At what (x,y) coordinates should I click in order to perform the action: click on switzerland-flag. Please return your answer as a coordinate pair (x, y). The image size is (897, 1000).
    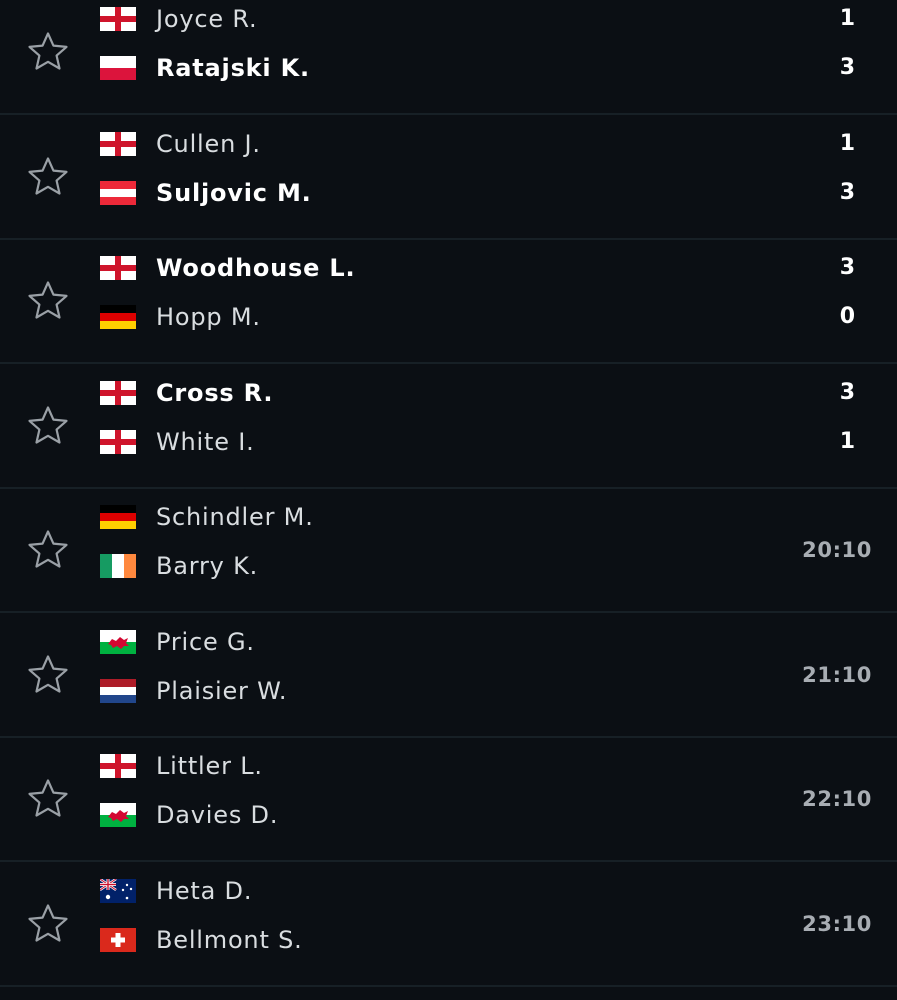
    Looking at the image, I should click on (118, 940).